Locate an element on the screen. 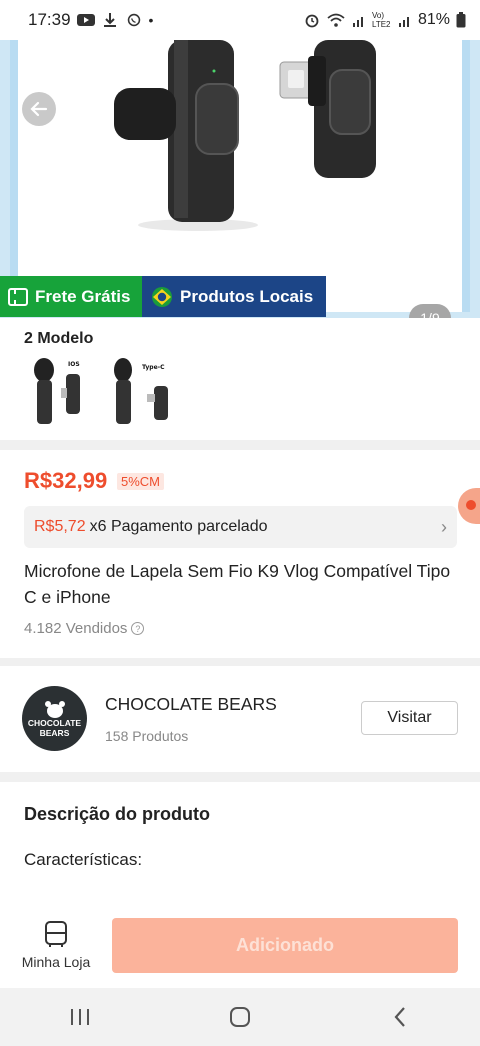  shop-logo-line1: CHOCOLATE is located at coordinates (54, 722).